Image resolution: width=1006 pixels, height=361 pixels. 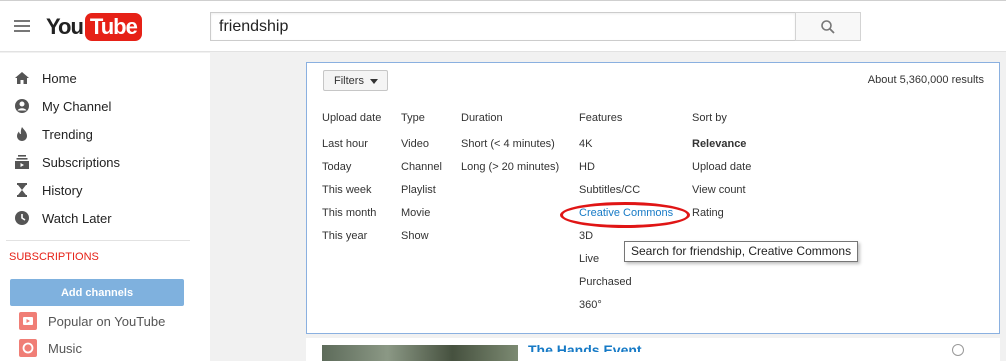 I want to click on subscription-item-popular: Popular on YouTube, so click(x=105, y=322).